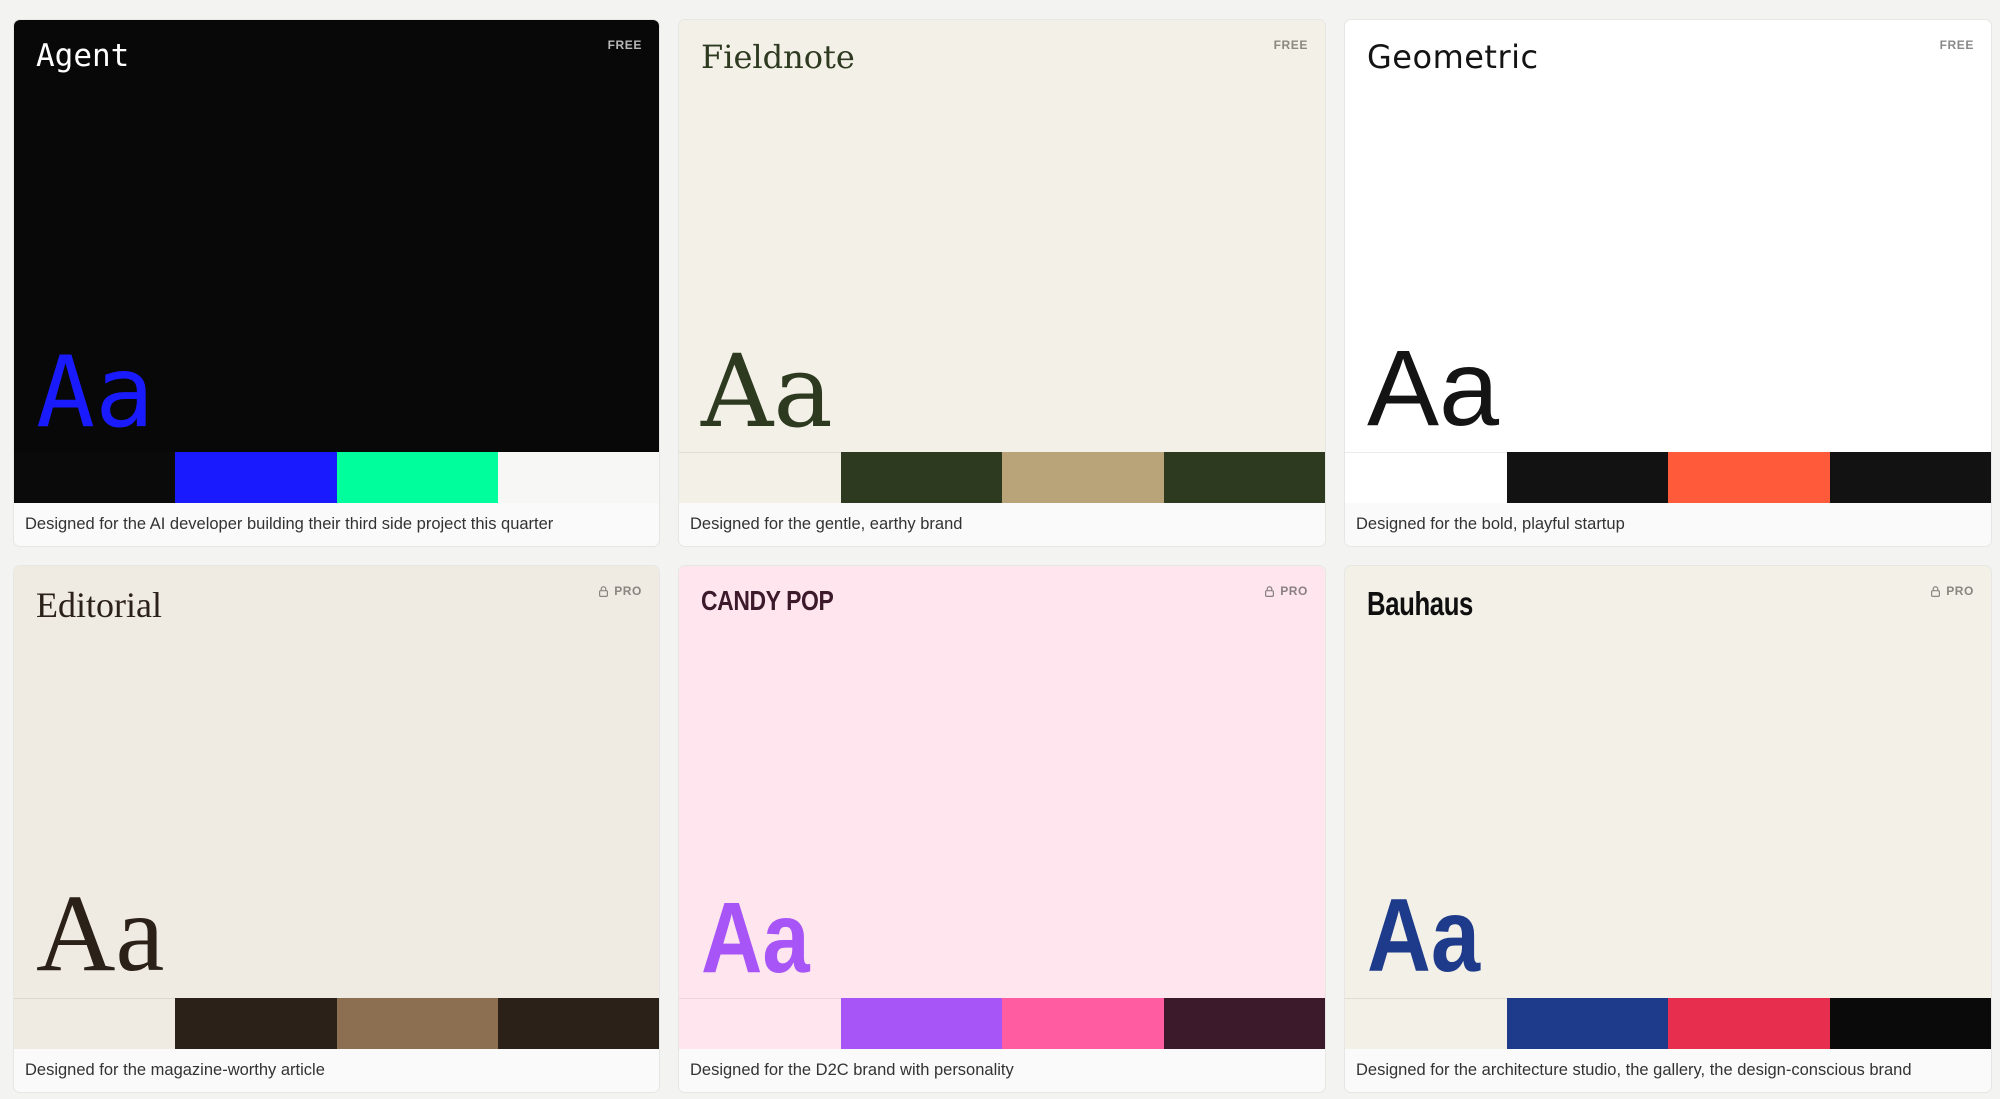 This screenshot has height=1099, width=2000. Describe the element at coordinates (1668, 782) in the screenshot. I see `theme-preview: Bauhaus PRO Aa` at that location.